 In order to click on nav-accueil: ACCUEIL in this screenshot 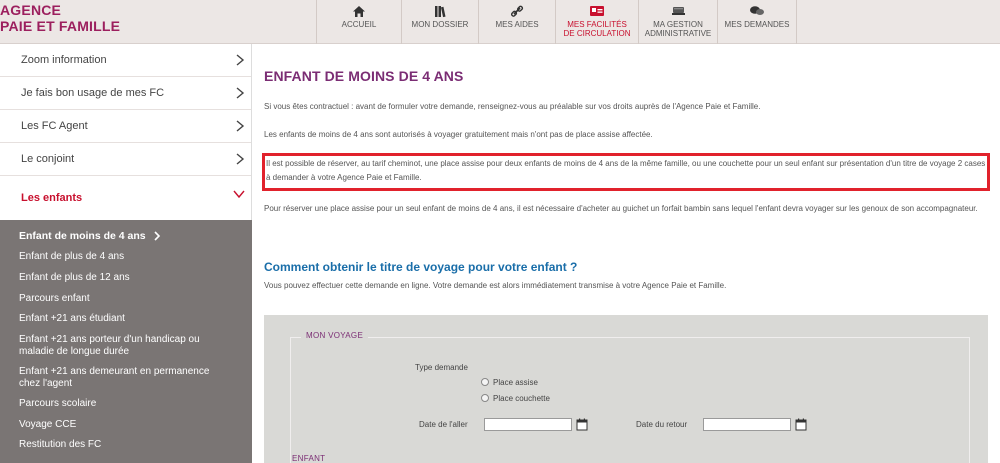, I will do `click(358, 22)`.